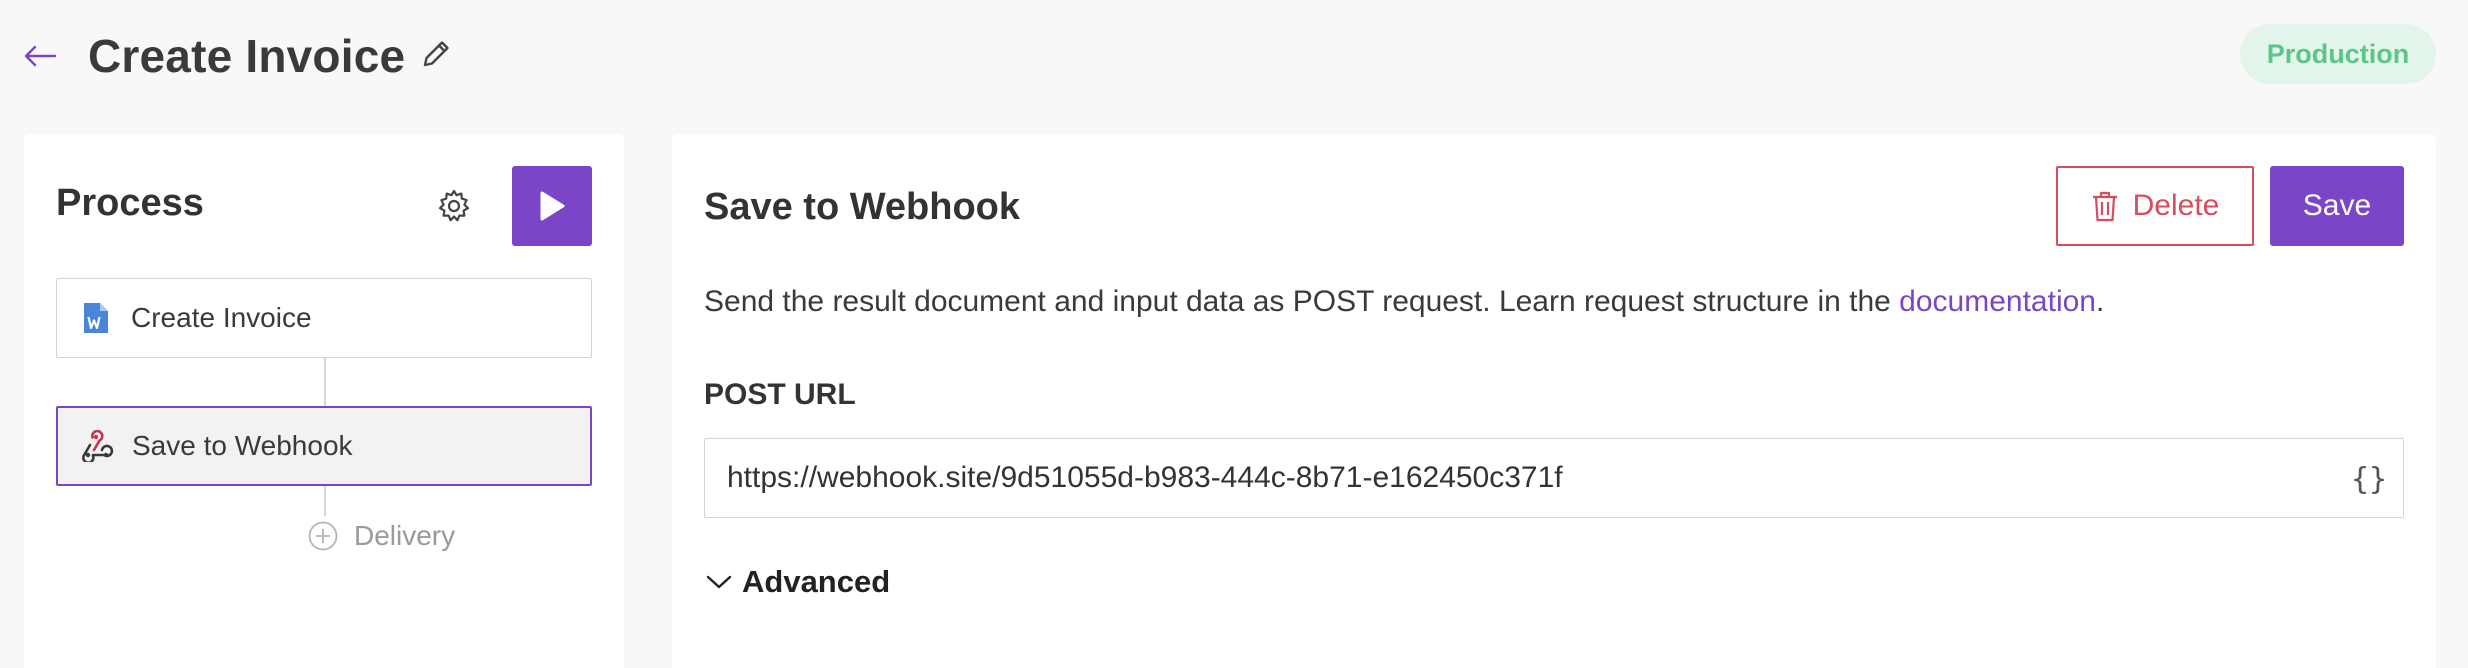  What do you see at coordinates (97, 446) in the screenshot?
I see `webhook-icon` at bounding box center [97, 446].